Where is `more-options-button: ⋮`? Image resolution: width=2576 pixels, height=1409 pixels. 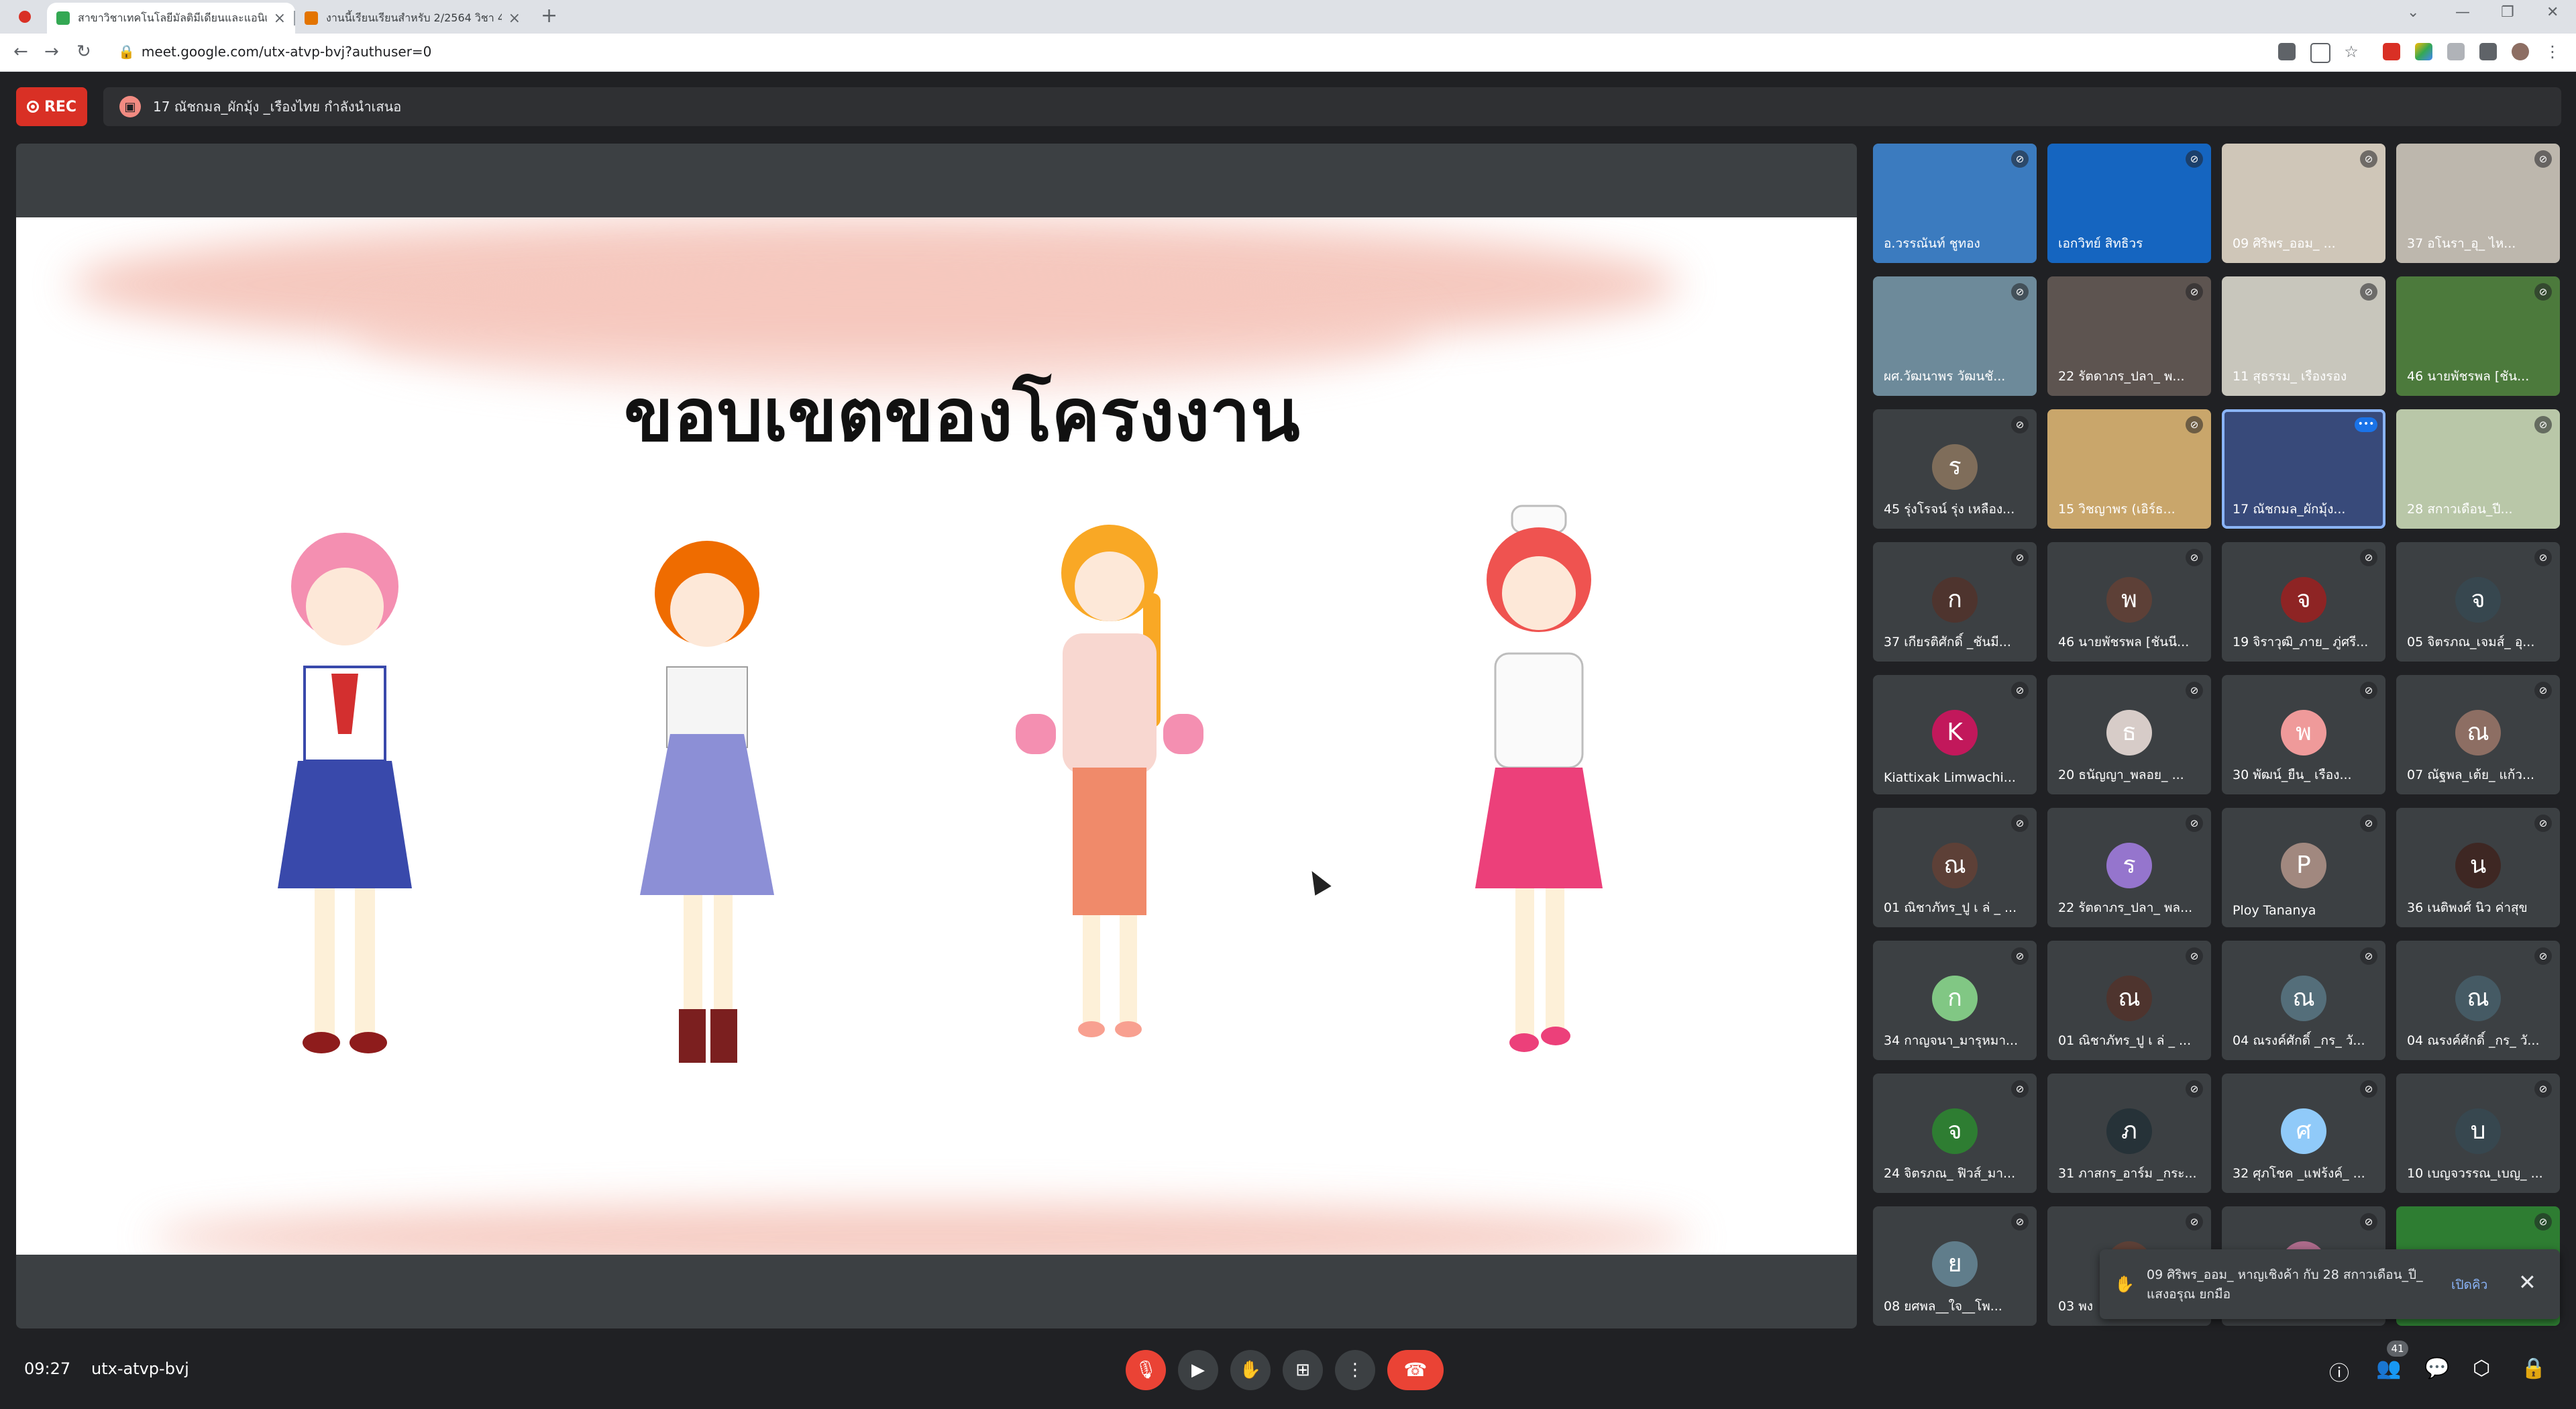 more-options-button: ⋮ is located at coordinates (1355, 1370).